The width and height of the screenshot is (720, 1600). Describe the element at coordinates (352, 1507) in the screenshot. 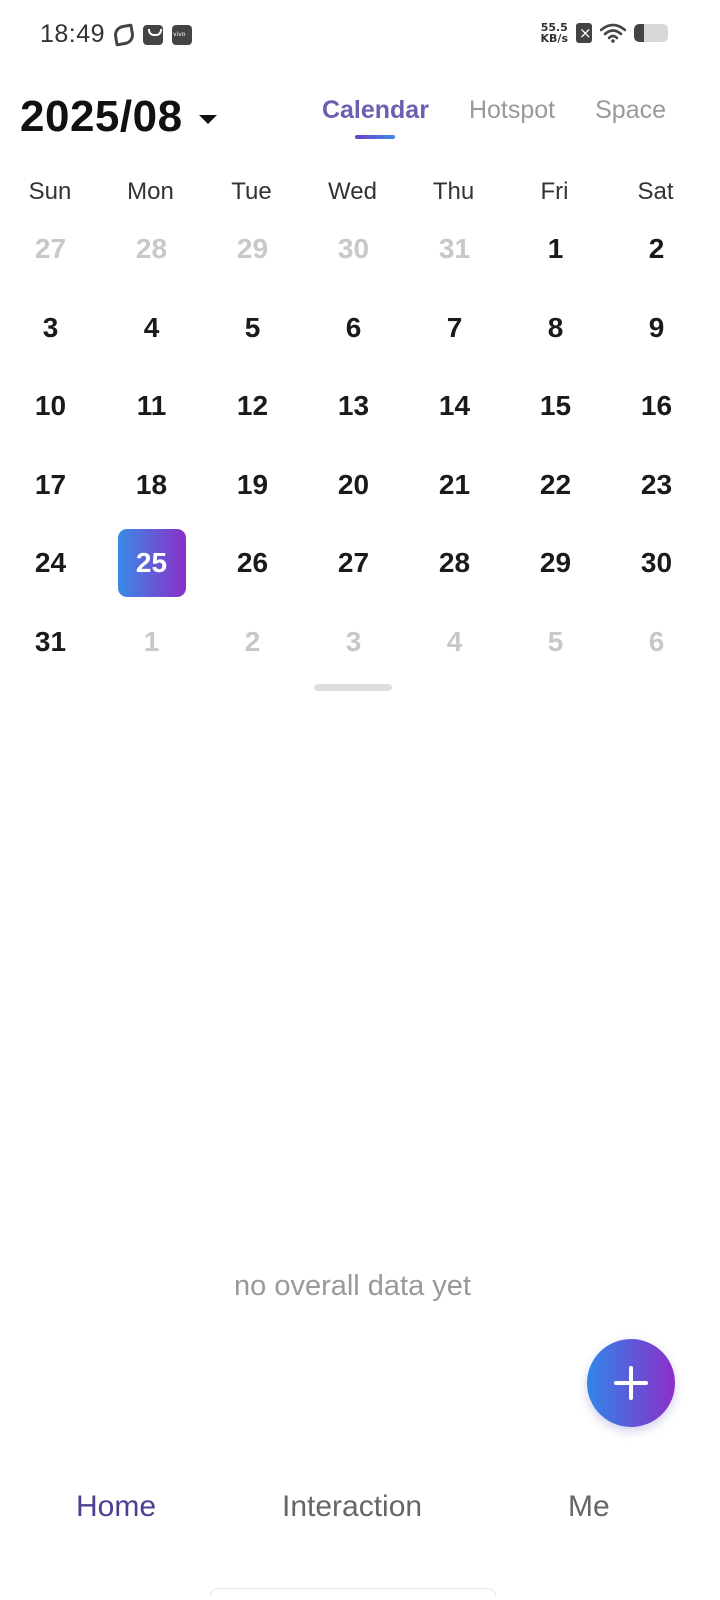

I see `nav-interaction: Interaction` at that location.